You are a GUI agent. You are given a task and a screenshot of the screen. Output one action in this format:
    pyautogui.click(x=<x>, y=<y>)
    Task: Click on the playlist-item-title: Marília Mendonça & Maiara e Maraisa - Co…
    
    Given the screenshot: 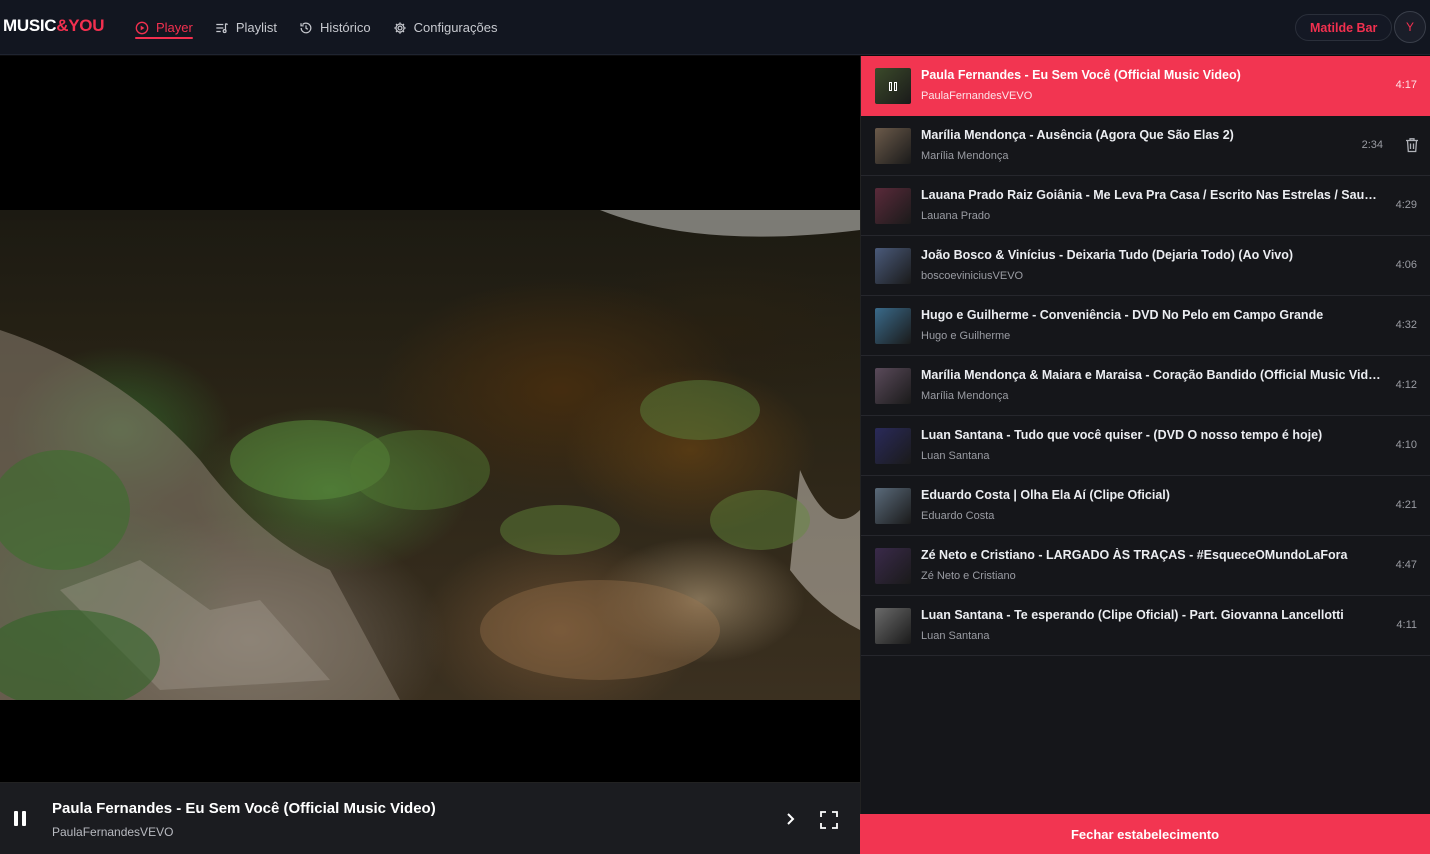 What is the action you would take?
    pyautogui.click(x=1151, y=375)
    